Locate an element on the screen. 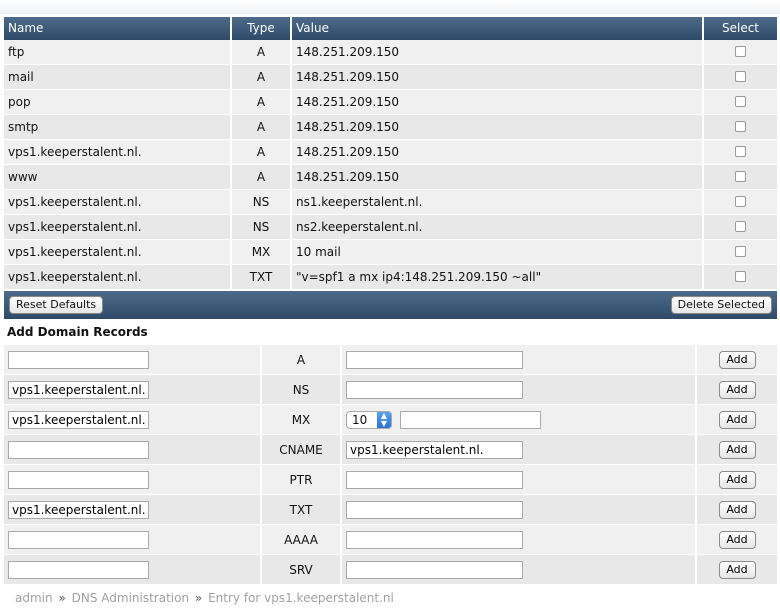 This screenshot has width=780, height=610. record-type-label: PTR is located at coordinates (302, 479).